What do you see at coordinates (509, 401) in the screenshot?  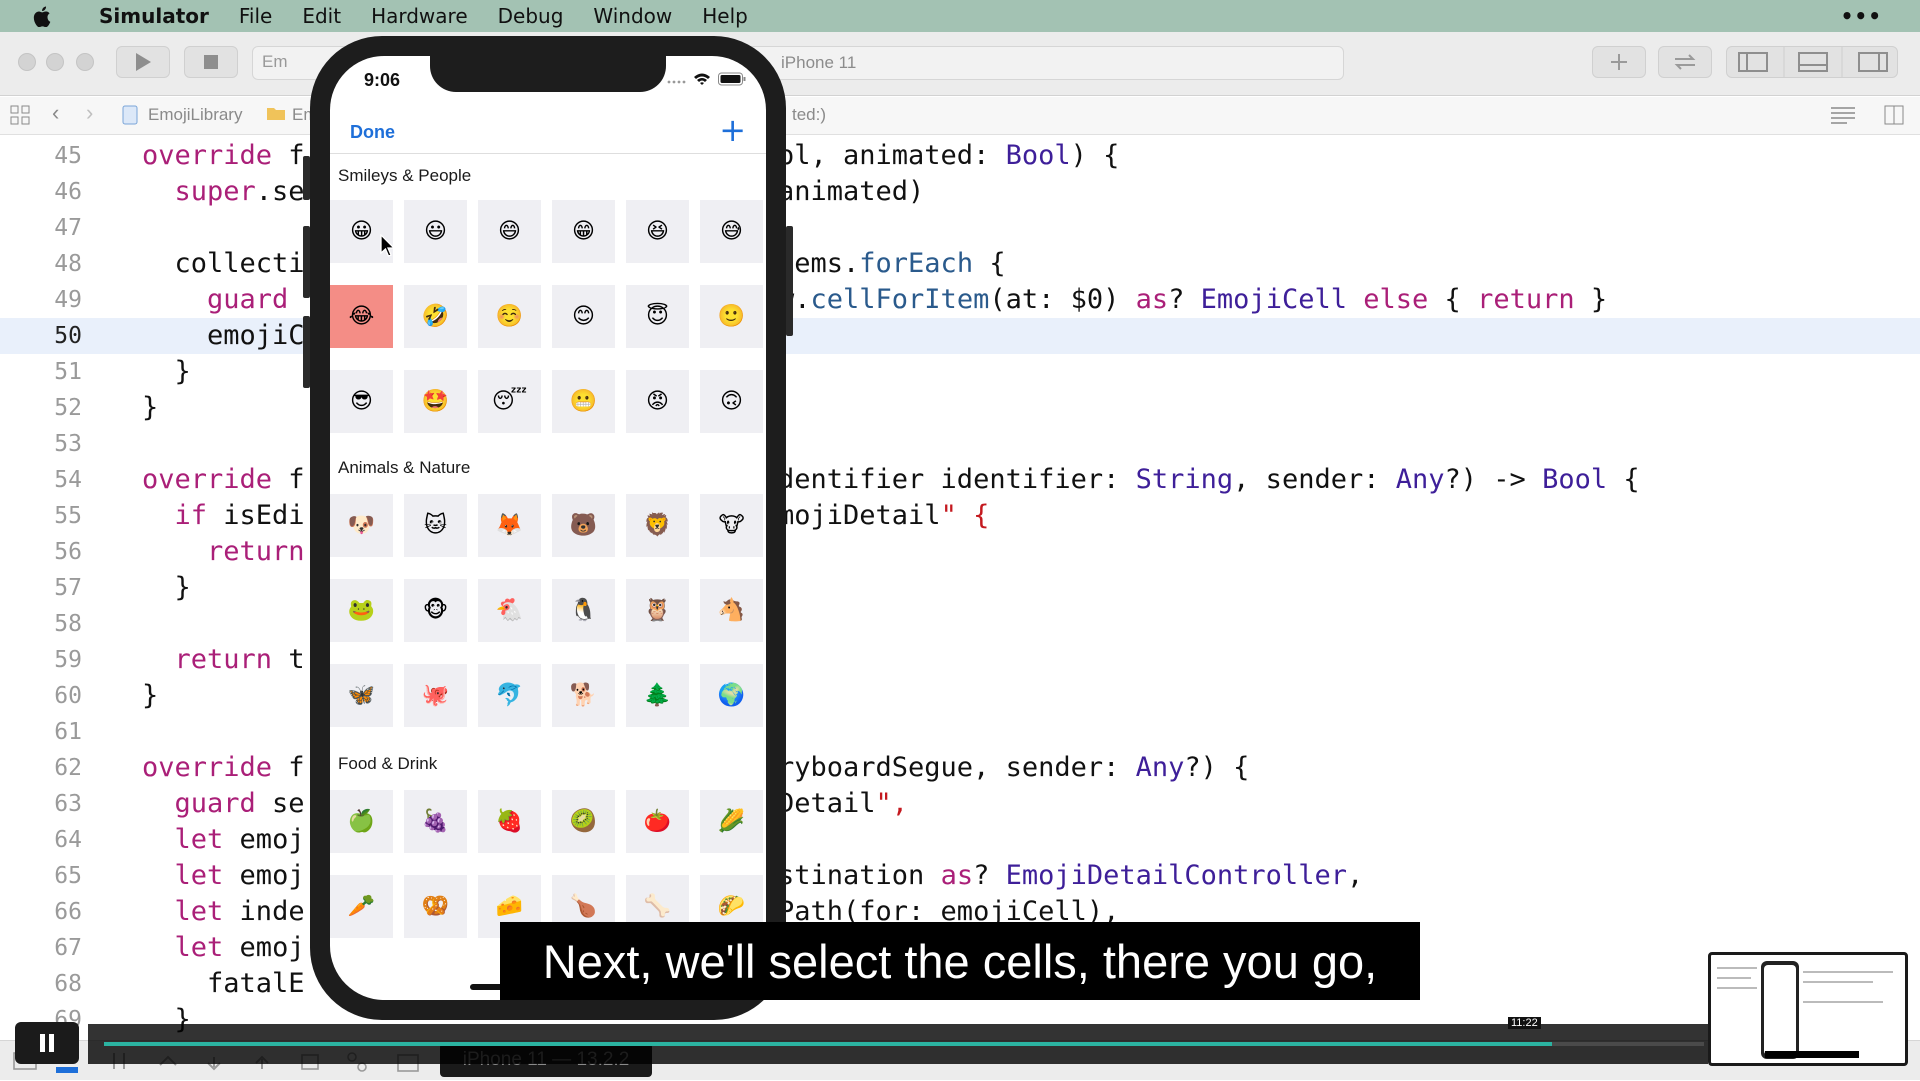 I see `emoji-cell: 😴` at bounding box center [509, 401].